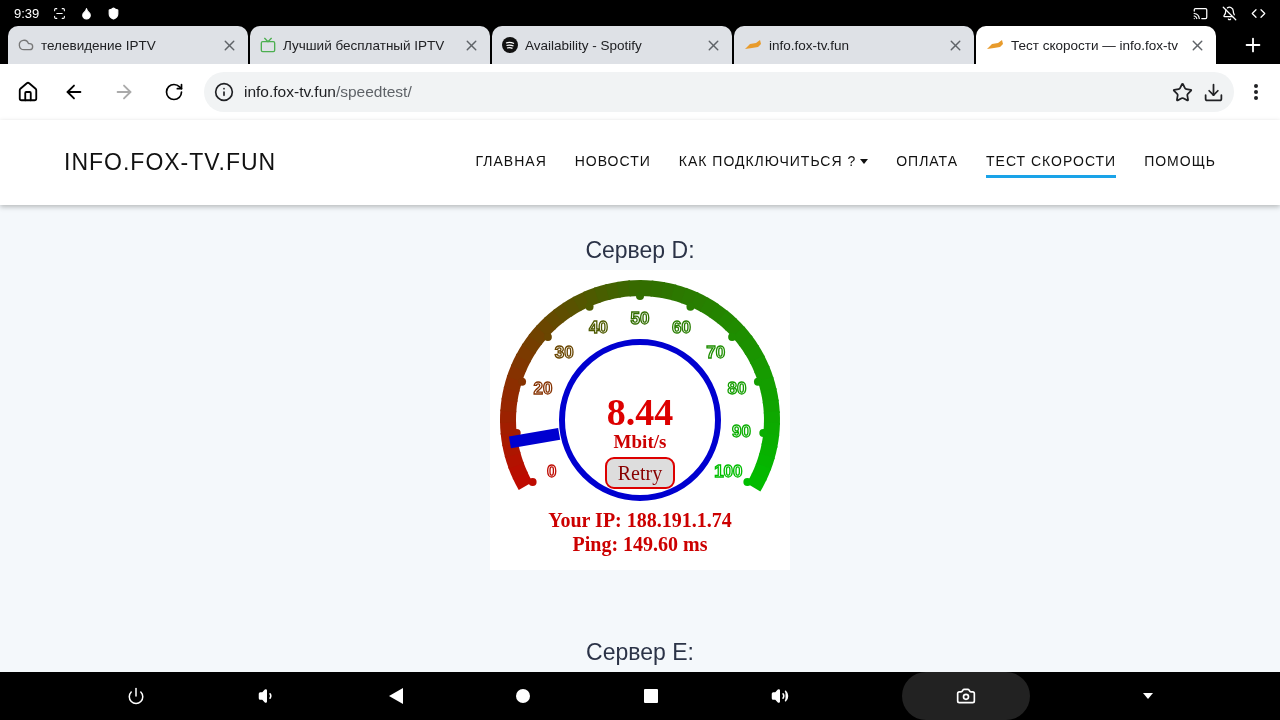  What do you see at coordinates (773, 162) in the screenshot?
I see `nav-link: КАК ПОДКЛЮЧИТЬСЯ ?` at bounding box center [773, 162].